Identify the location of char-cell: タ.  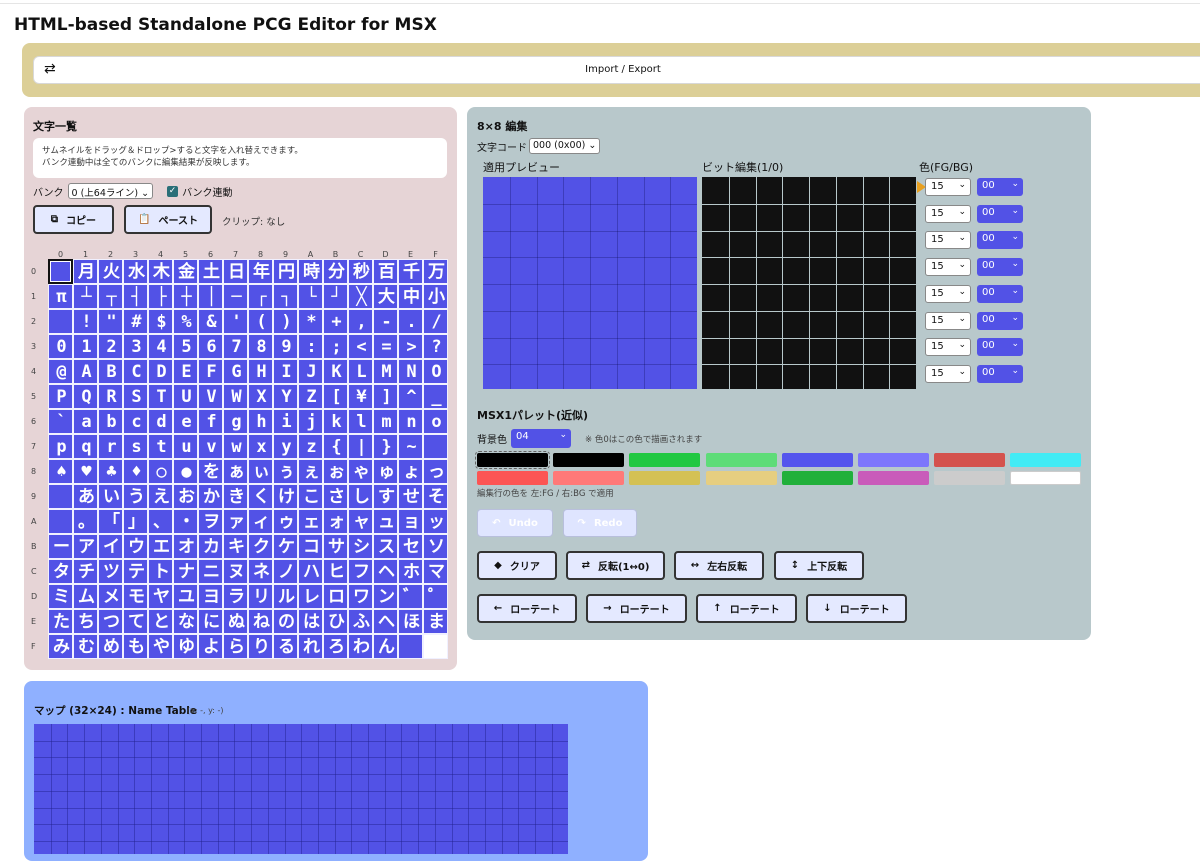
(60, 571).